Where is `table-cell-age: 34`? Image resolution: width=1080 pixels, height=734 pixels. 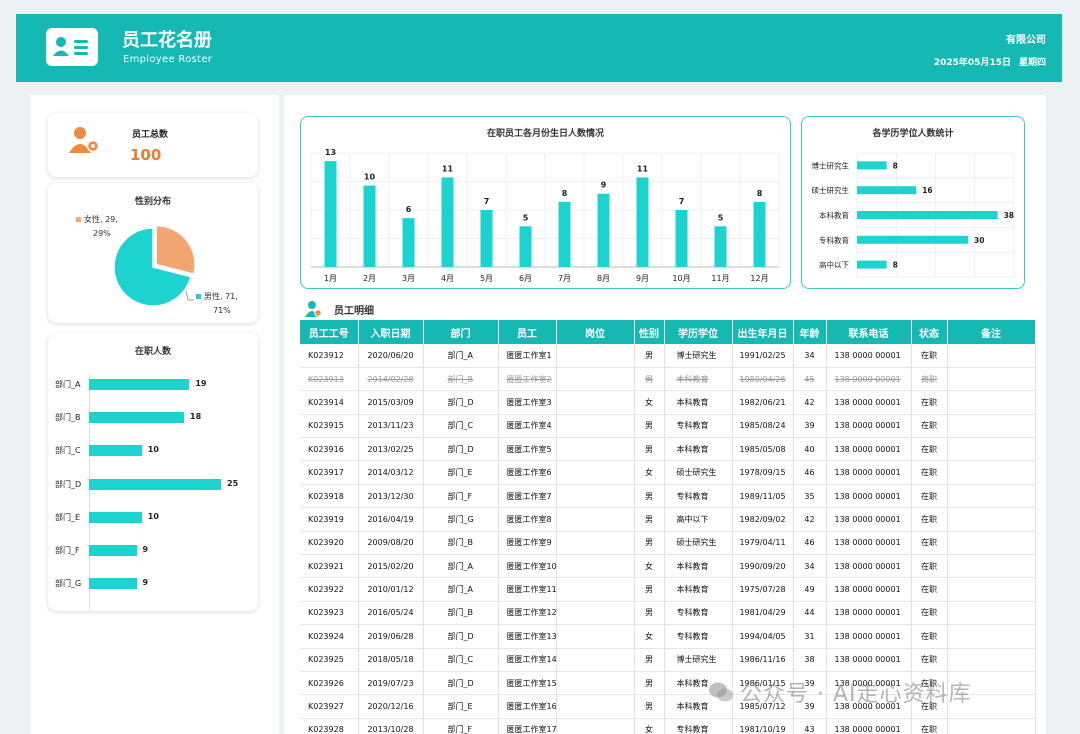
table-cell-age: 34 is located at coordinates (810, 566).